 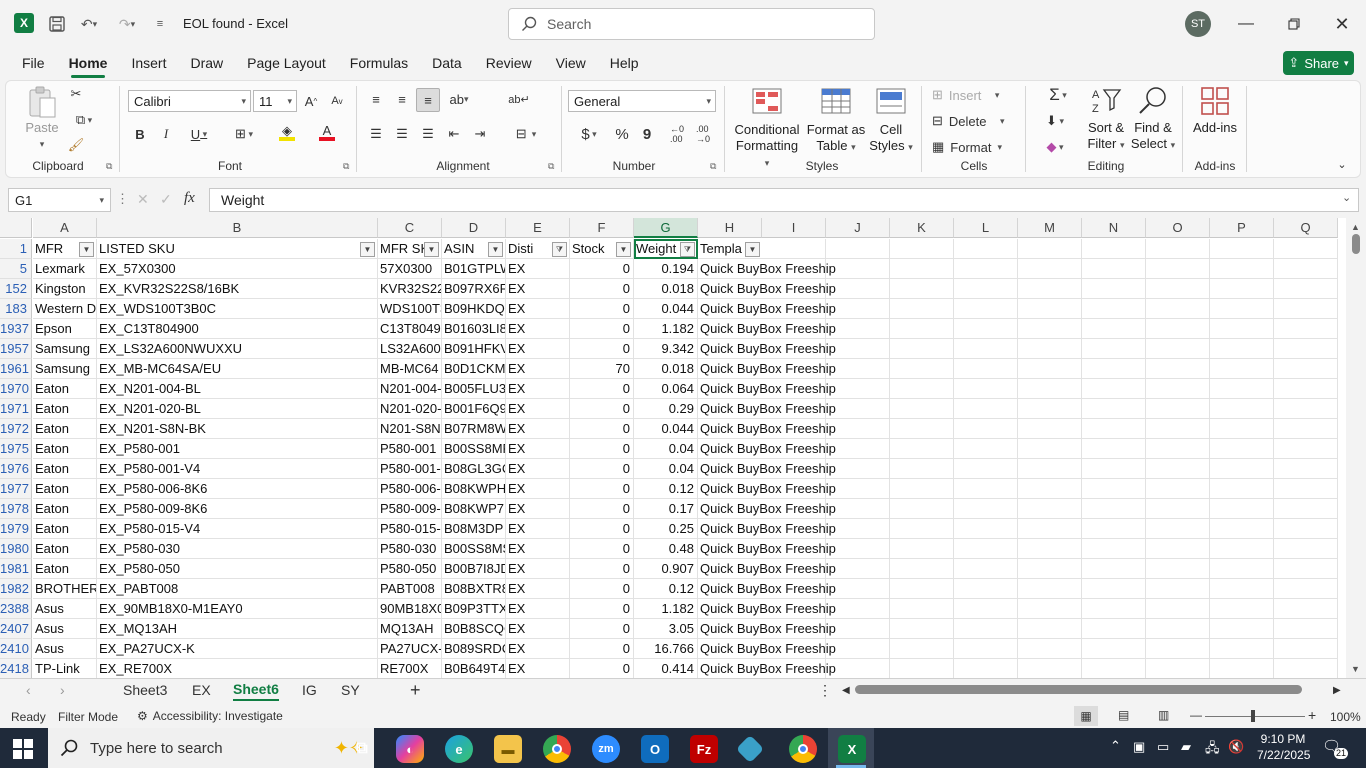 I want to click on tab-file: File, so click(x=33, y=64).